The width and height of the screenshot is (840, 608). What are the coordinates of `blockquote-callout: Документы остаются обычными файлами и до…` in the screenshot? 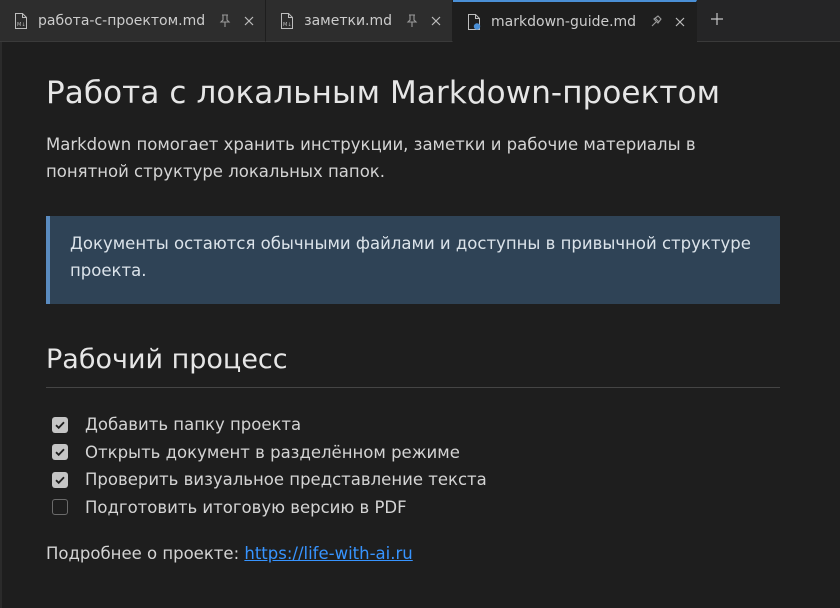 It's located at (413, 260).